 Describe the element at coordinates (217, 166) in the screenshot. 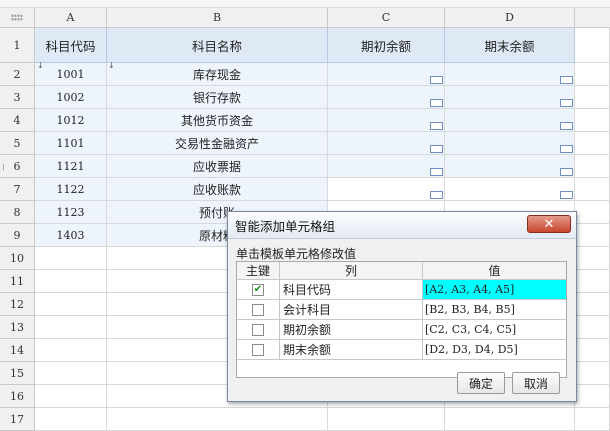

I see `account-name-cell: 应收票据` at that location.